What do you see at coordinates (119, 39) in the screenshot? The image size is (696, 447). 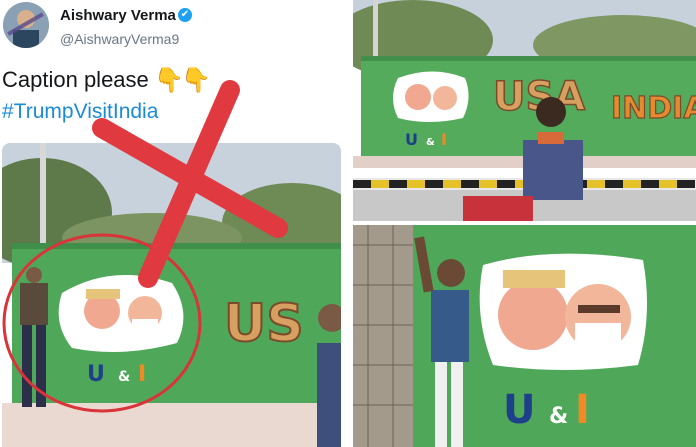 I see `author-handle: @AishwaryVerma9` at bounding box center [119, 39].